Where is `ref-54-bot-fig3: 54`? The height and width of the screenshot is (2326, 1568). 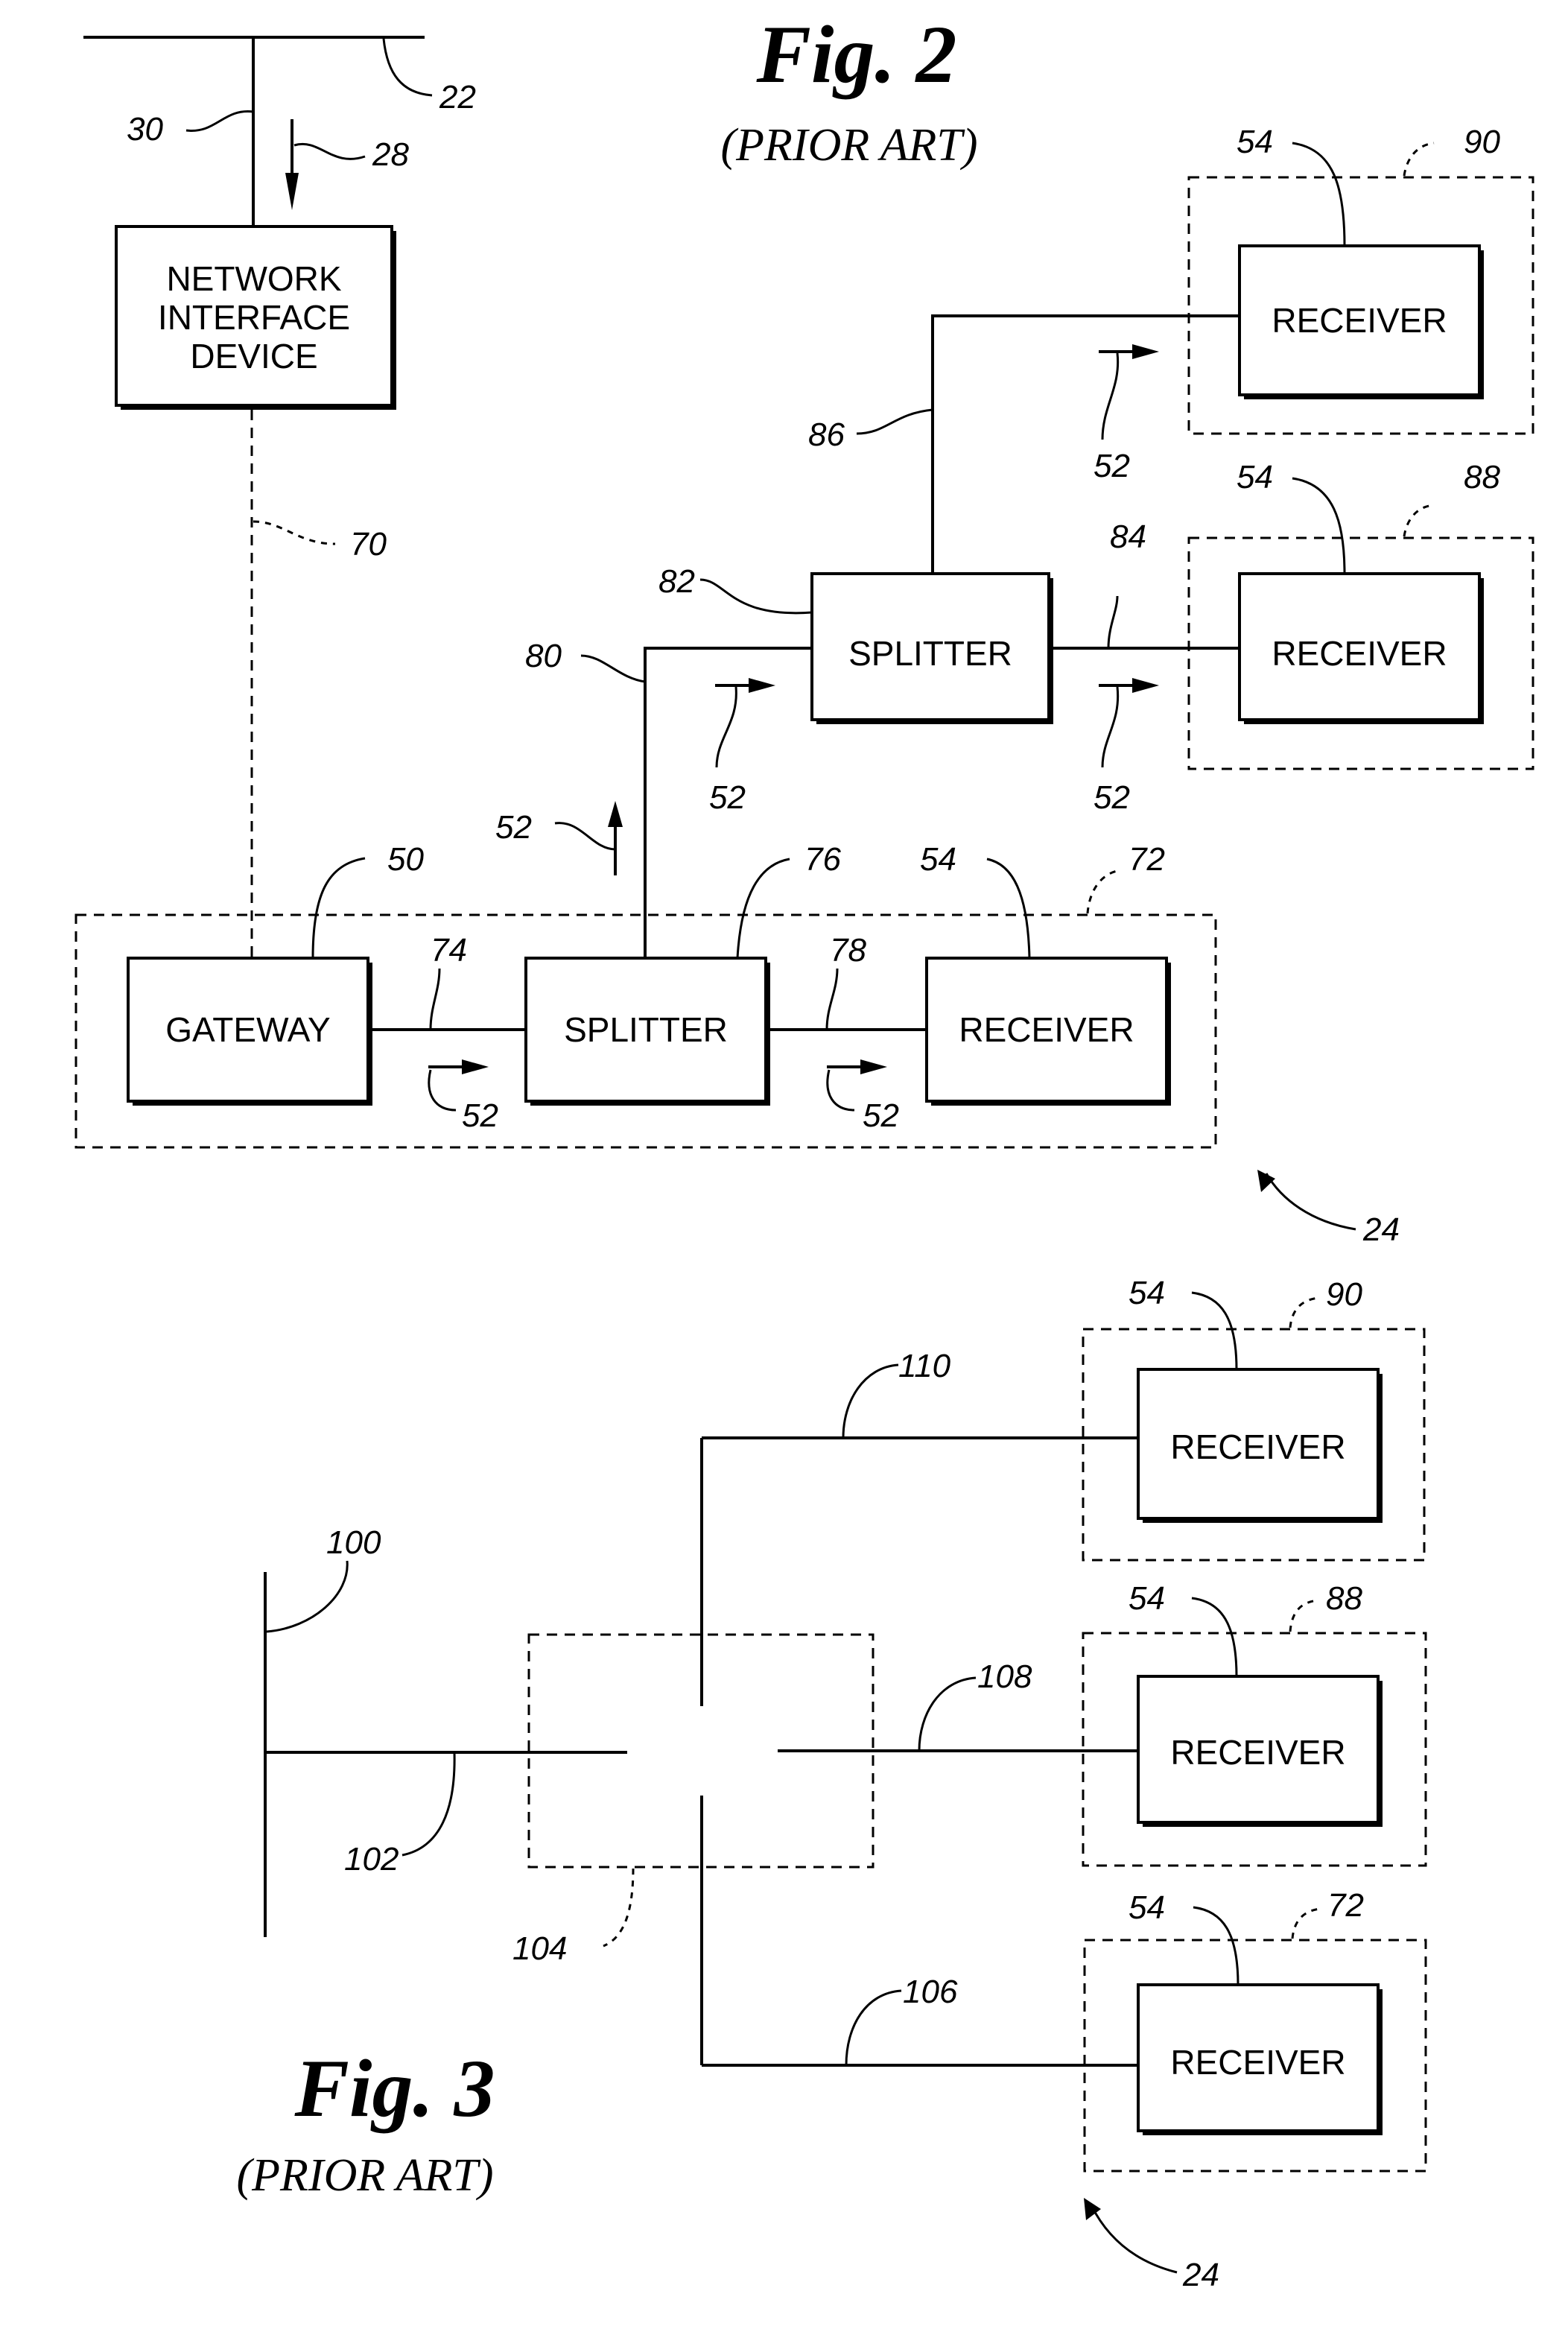 ref-54-bot-fig3: 54 is located at coordinates (1147, 1907).